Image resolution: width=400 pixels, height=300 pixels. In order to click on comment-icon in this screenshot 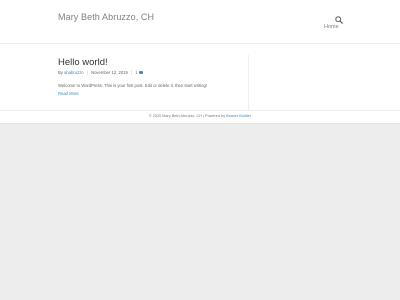, I will do `click(140, 73)`.